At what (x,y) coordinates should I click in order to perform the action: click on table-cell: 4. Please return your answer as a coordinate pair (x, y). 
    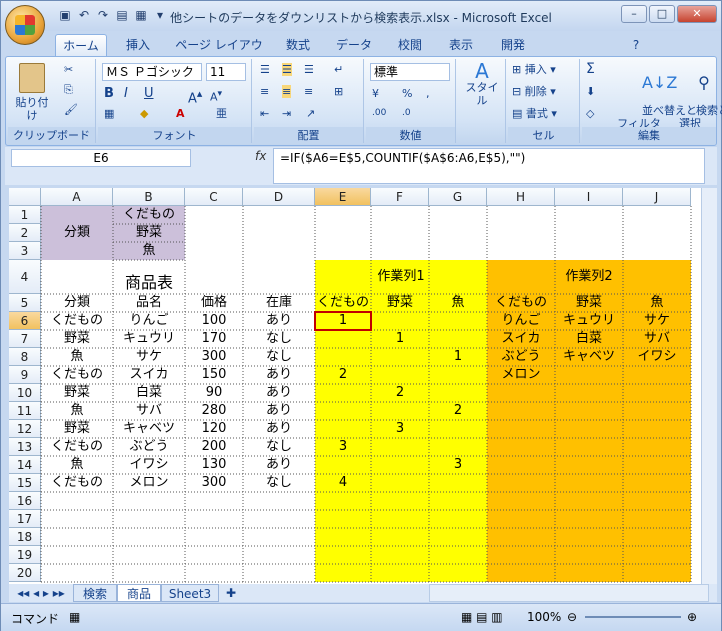
    Looking at the image, I should click on (343, 483).